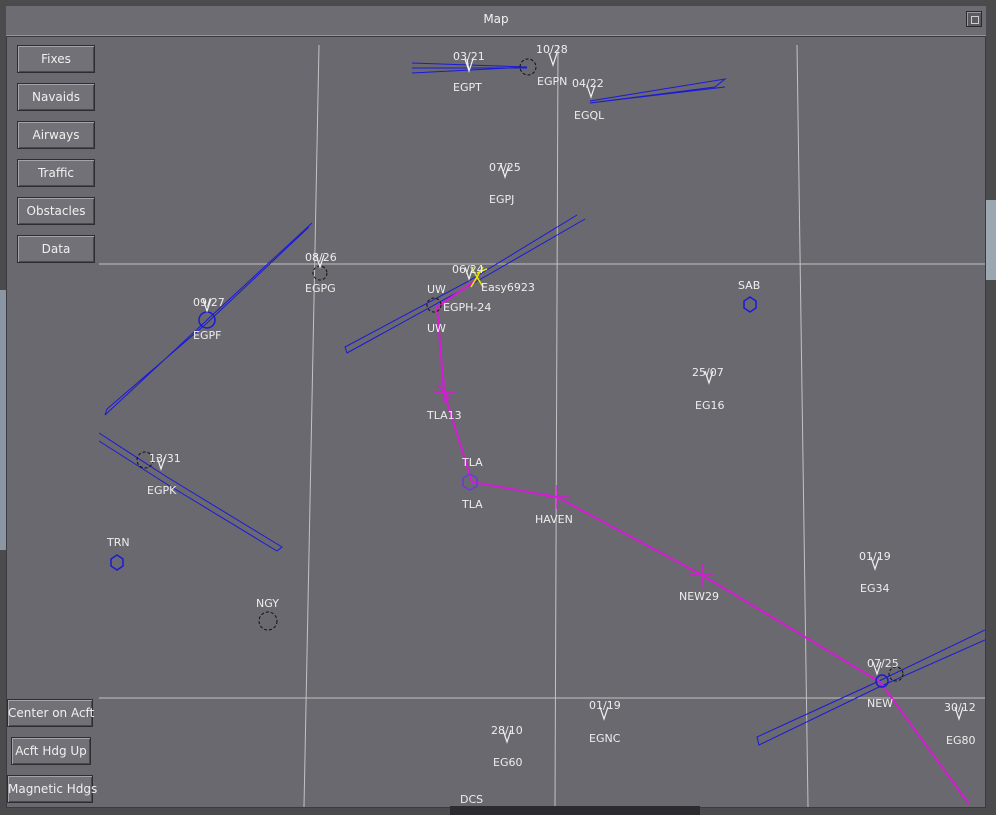  What do you see at coordinates (117, 562) in the screenshot?
I see `navaid-trn-icon` at bounding box center [117, 562].